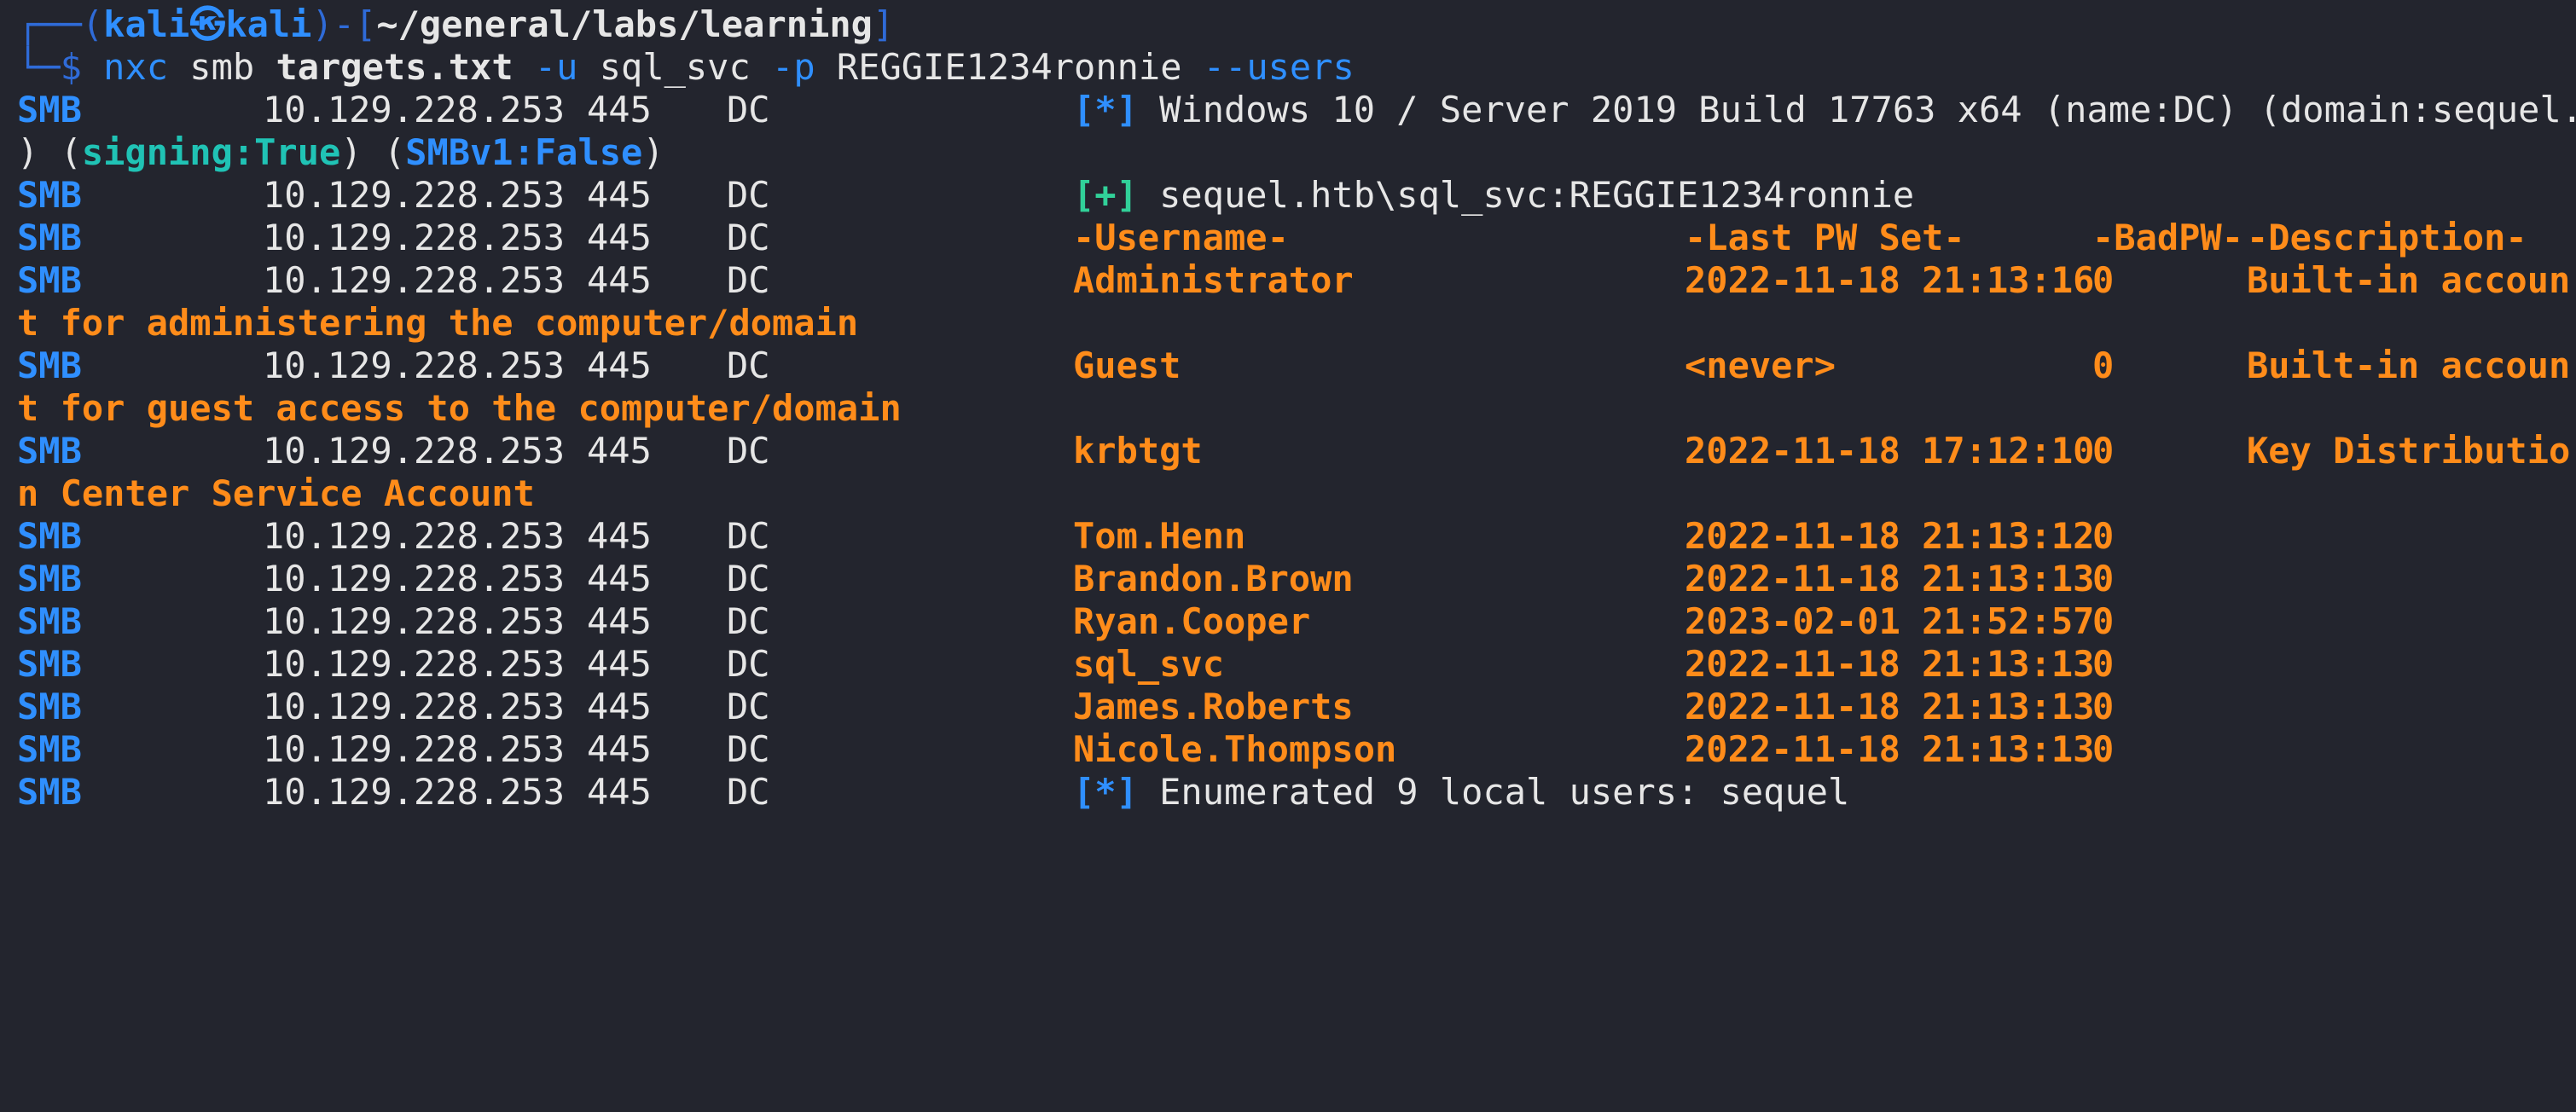 Image resolution: width=2576 pixels, height=1112 pixels. Describe the element at coordinates (1760, 365) in the screenshot. I see `row-last-pw-set: <never>` at that location.